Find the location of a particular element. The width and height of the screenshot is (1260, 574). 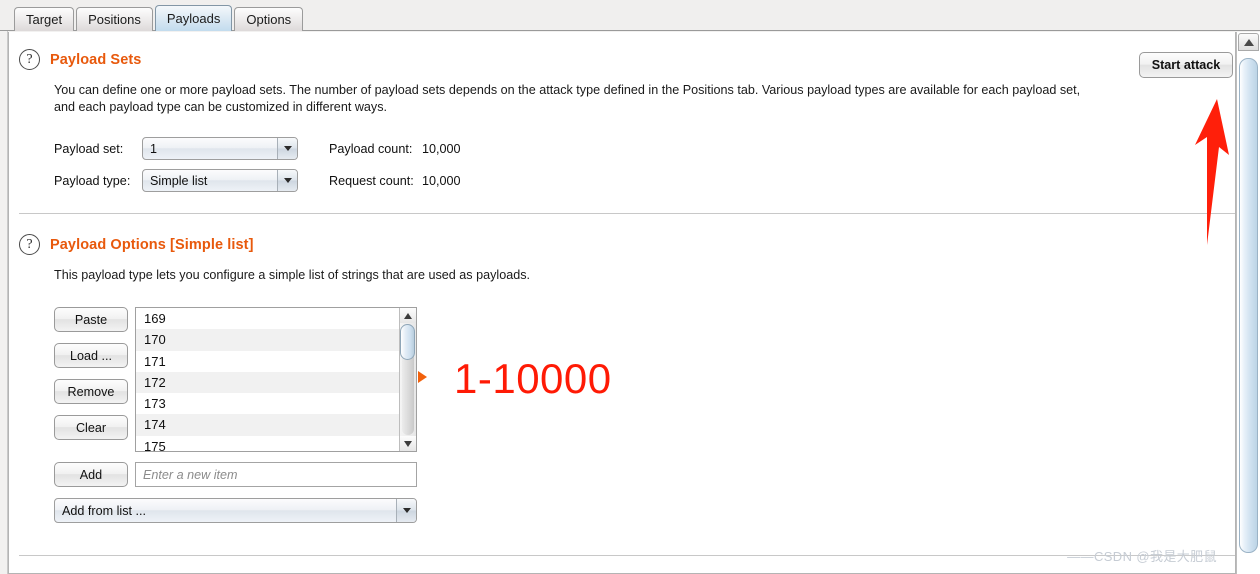

page-scroll-up-arrow-icon is located at coordinates (1248, 42).